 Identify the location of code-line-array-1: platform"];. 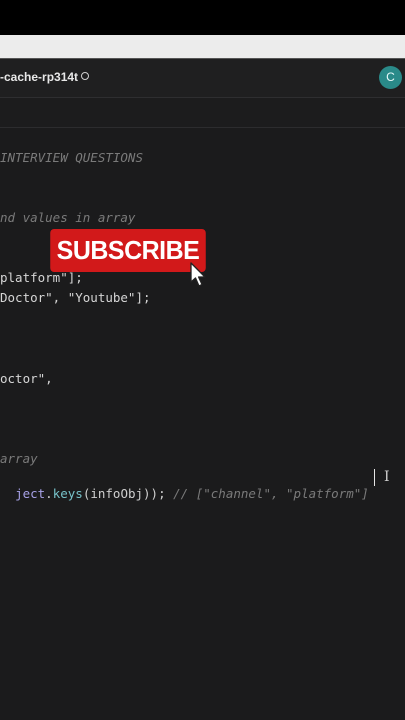
(41, 277).